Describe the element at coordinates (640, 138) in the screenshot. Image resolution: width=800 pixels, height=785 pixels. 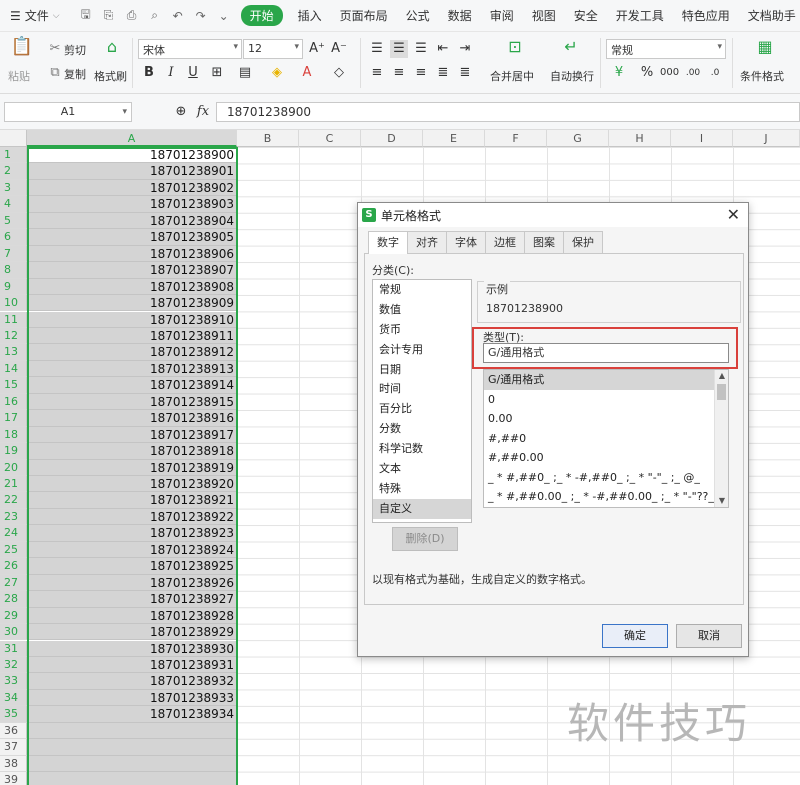
I see `column-header: H` at that location.